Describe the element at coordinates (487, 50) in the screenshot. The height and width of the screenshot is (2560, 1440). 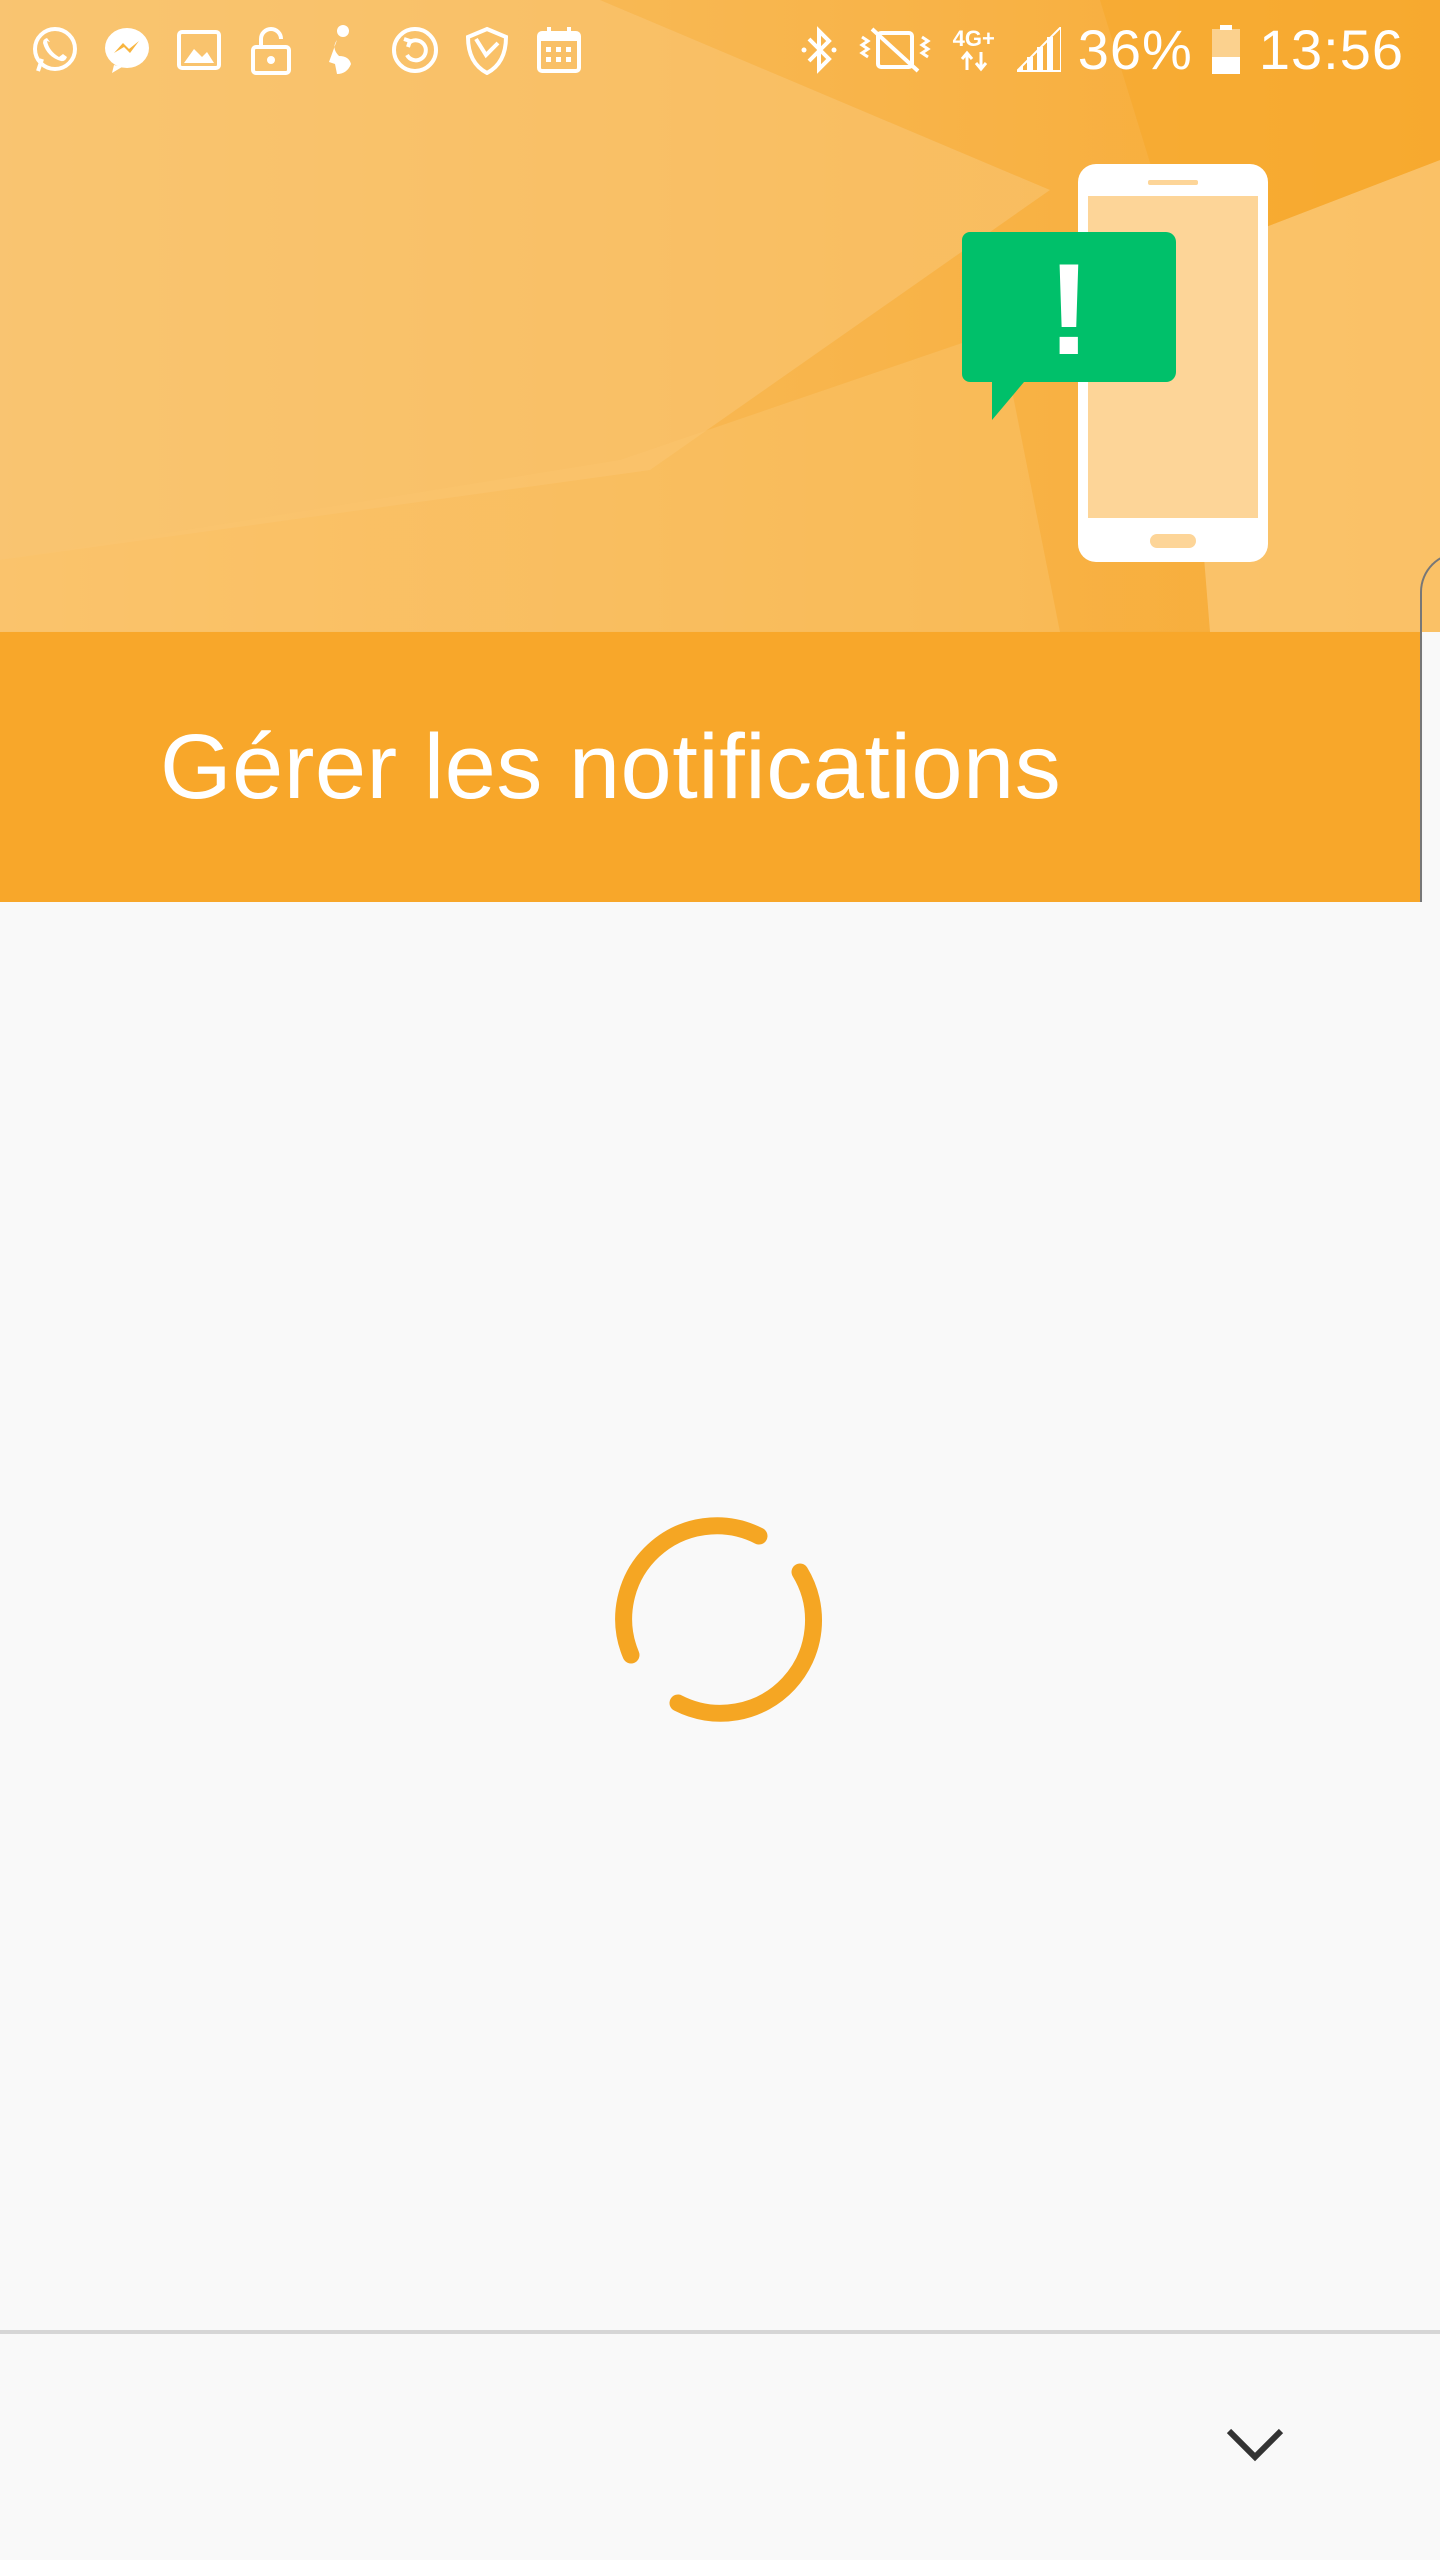
I see `shield-app-icon` at that location.